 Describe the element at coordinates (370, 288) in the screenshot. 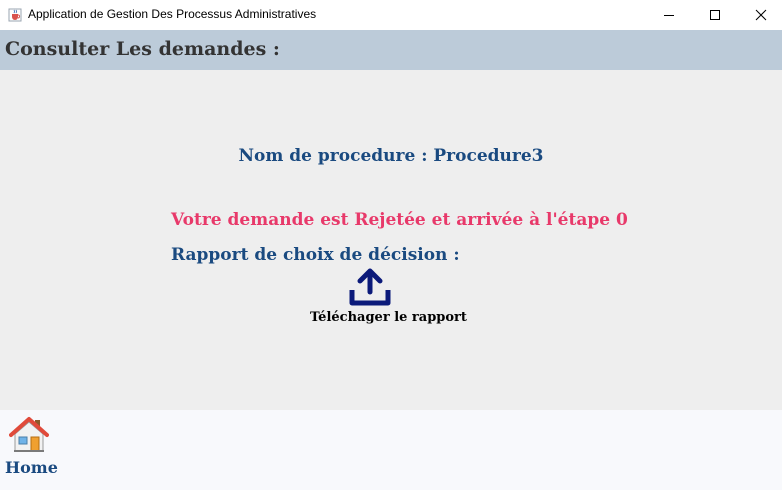

I see `download-report-button` at that location.